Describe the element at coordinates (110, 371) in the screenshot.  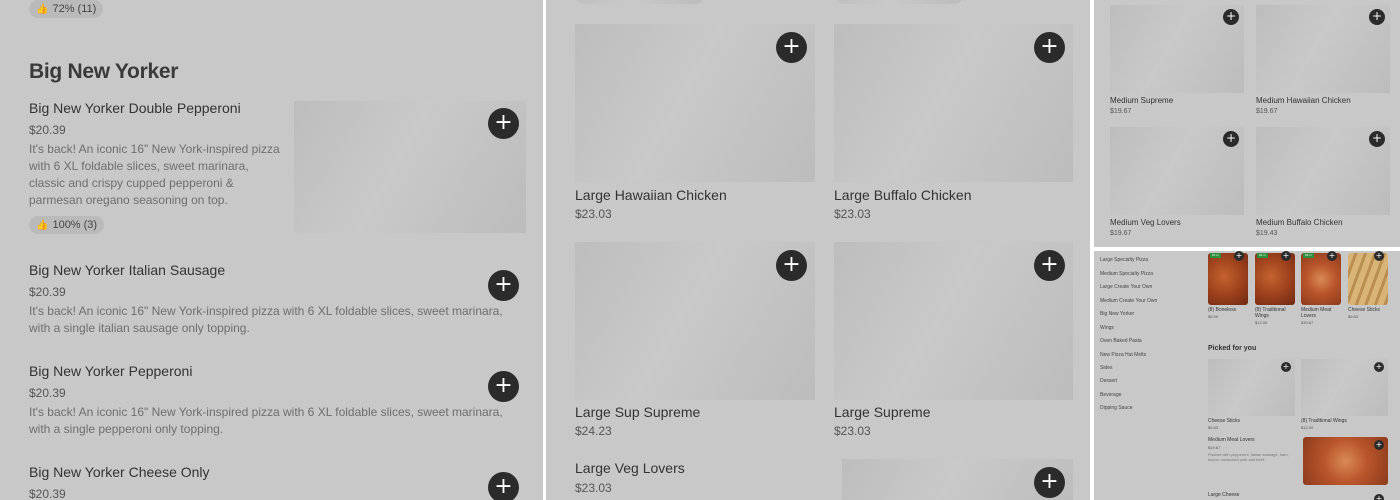
I see `menu-item-name: Big New Yorker Pepperoni` at that location.